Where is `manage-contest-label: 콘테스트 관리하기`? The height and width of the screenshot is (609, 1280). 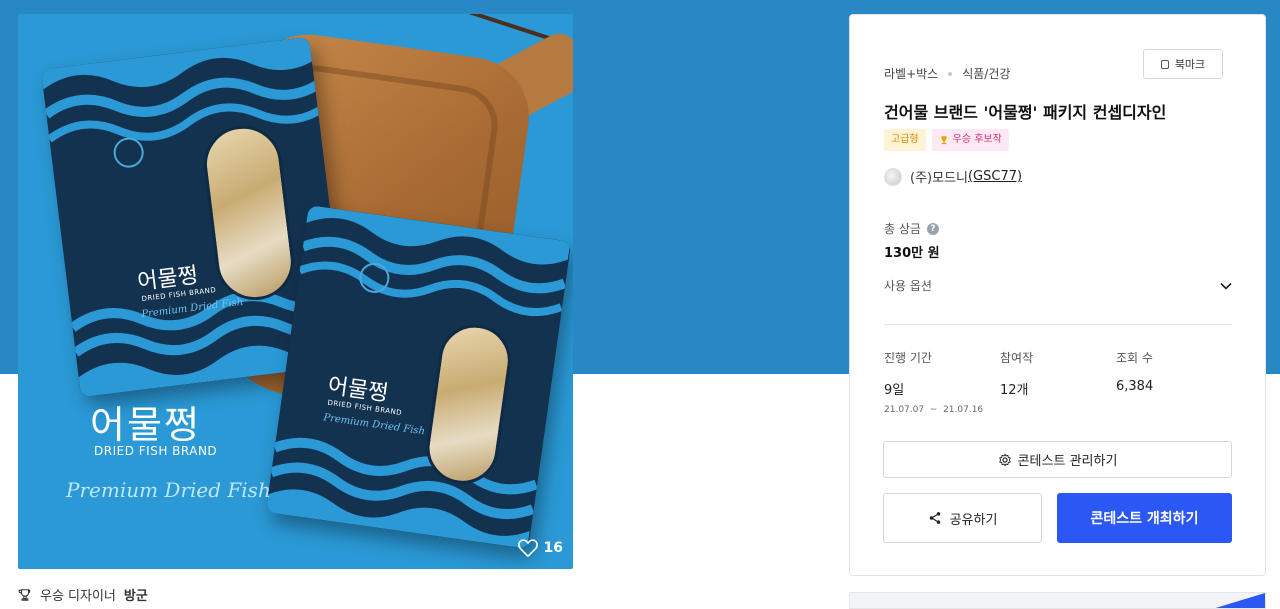 manage-contest-label: 콘테스트 관리하기 is located at coordinates (1067, 461).